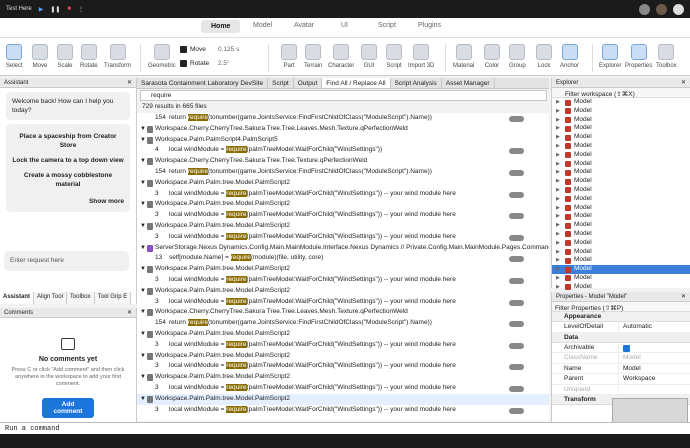  What do you see at coordinates (344, 25) in the screenshot?
I see `tab-ui: UI` at bounding box center [344, 25].